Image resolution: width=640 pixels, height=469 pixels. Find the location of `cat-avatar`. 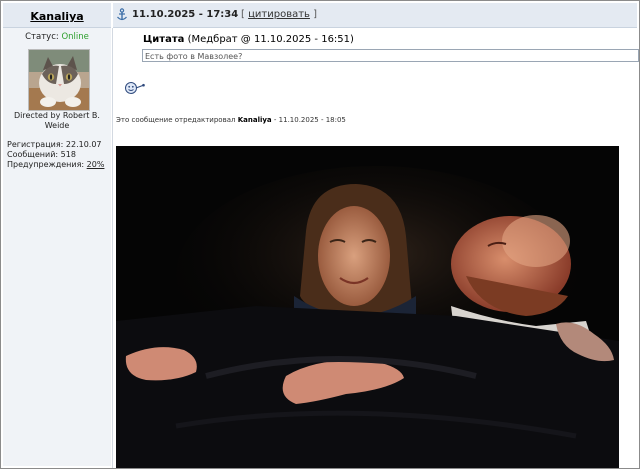

cat-avatar is located at coordinates (59, 80).